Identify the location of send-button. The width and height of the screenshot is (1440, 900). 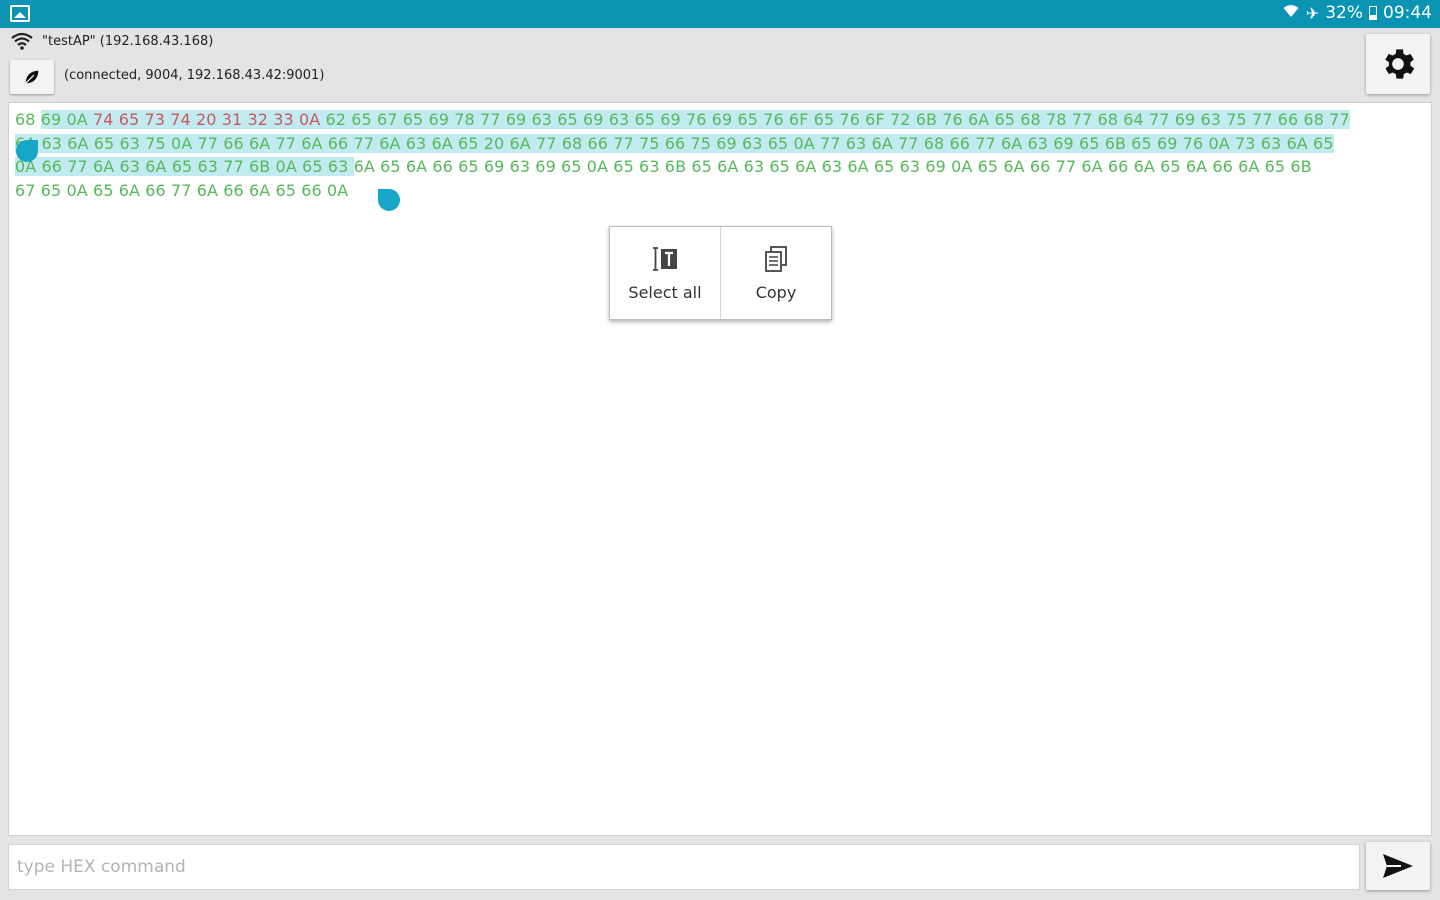
(1398, 866).